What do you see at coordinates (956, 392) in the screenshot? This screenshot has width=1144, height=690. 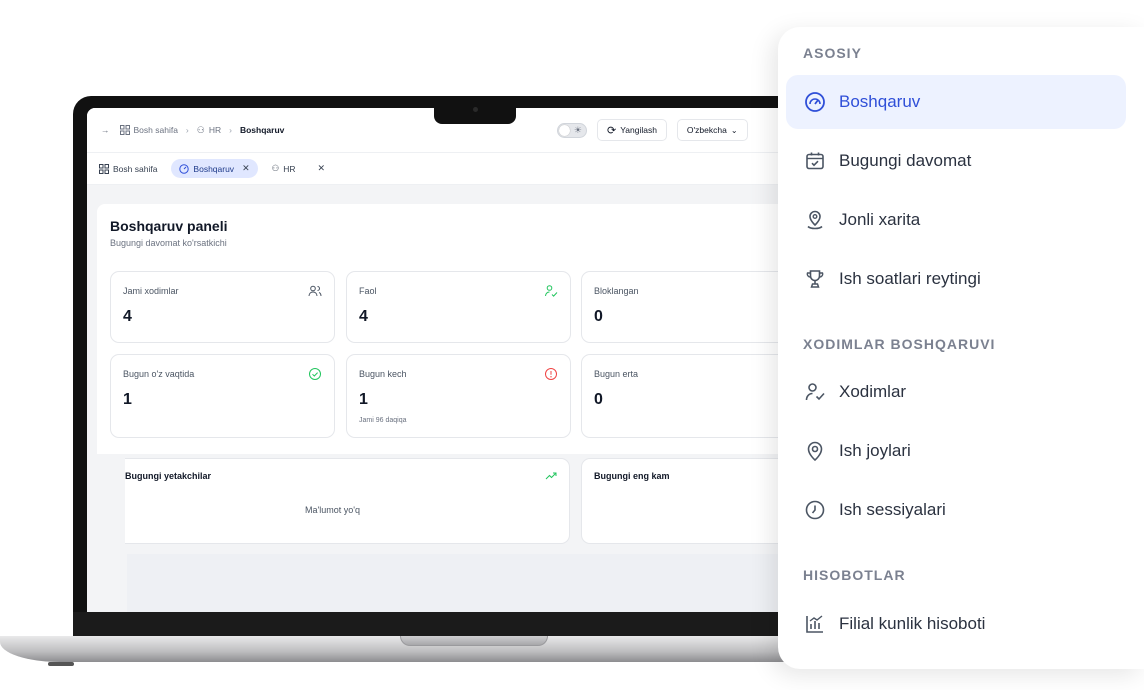 I see `sidebar-item-xodimlar: Xodimlar` at bounding box center [956, 392].